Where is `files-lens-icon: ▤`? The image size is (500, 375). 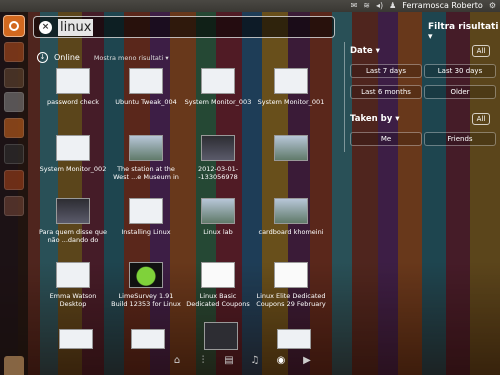 files-lens-icon: ▤ is located at coordinates (229, 361).